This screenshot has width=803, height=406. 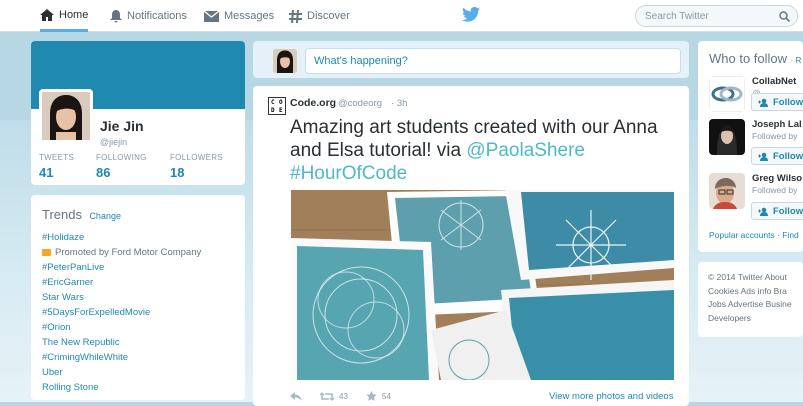 I want to click on tweet-mention-link: @PaolaShere, so click(x=525, y=150).